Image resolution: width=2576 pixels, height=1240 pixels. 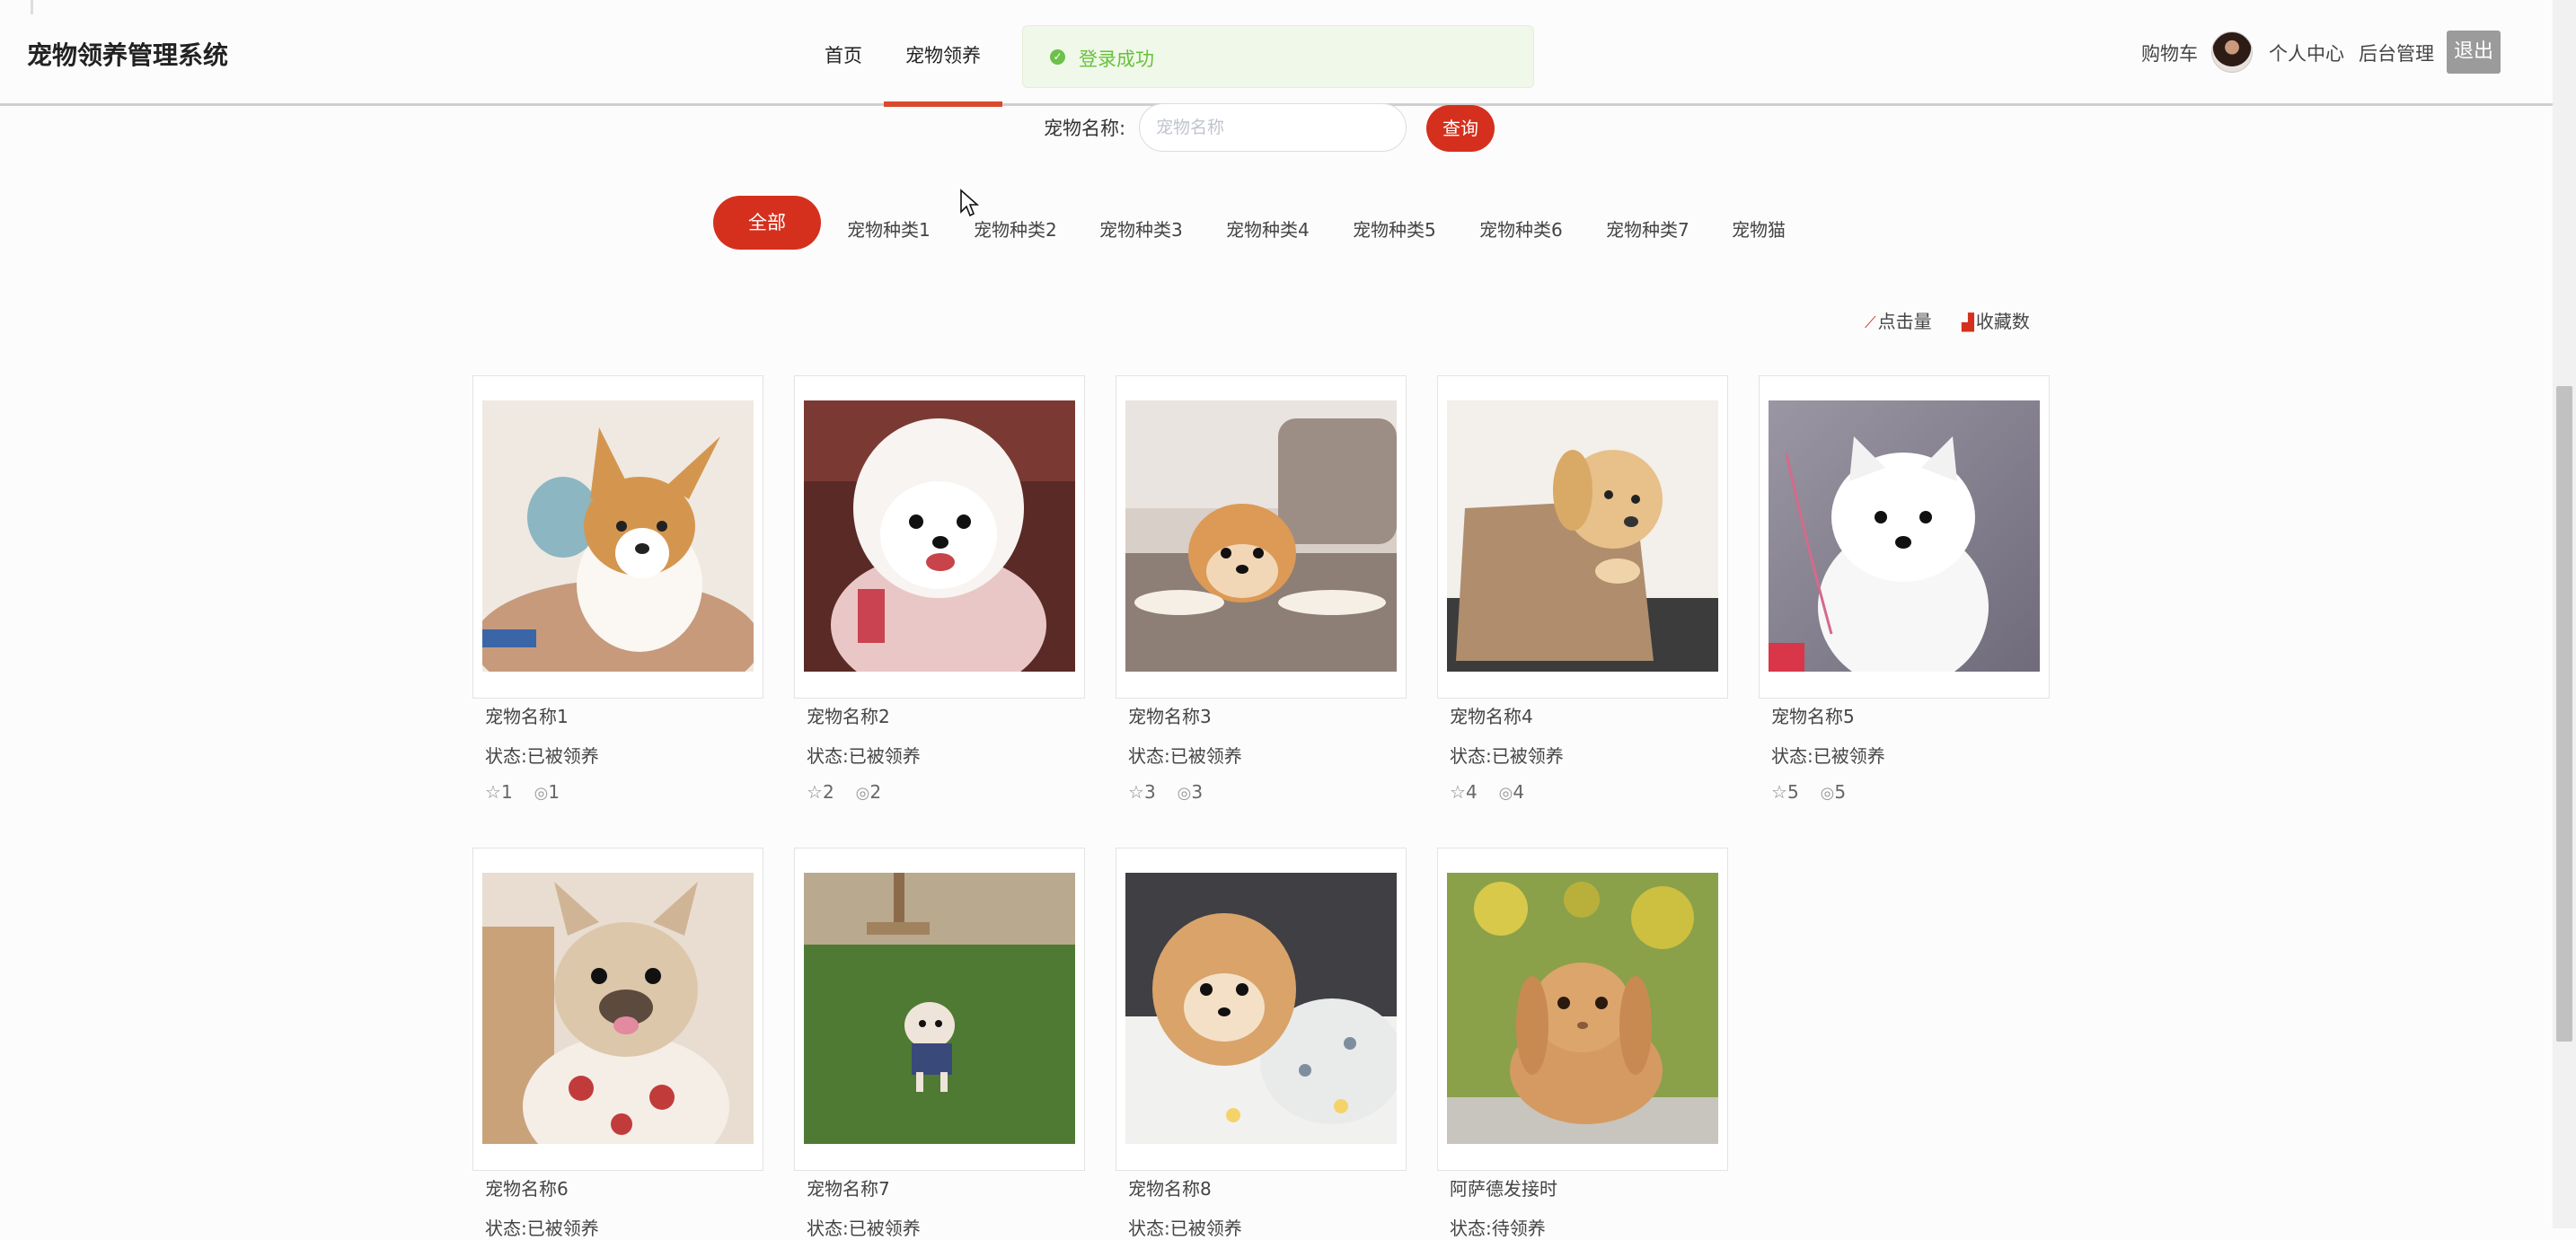 I want to click on category-tab-6: 宠物种类6, so click(x=1521, y=229).